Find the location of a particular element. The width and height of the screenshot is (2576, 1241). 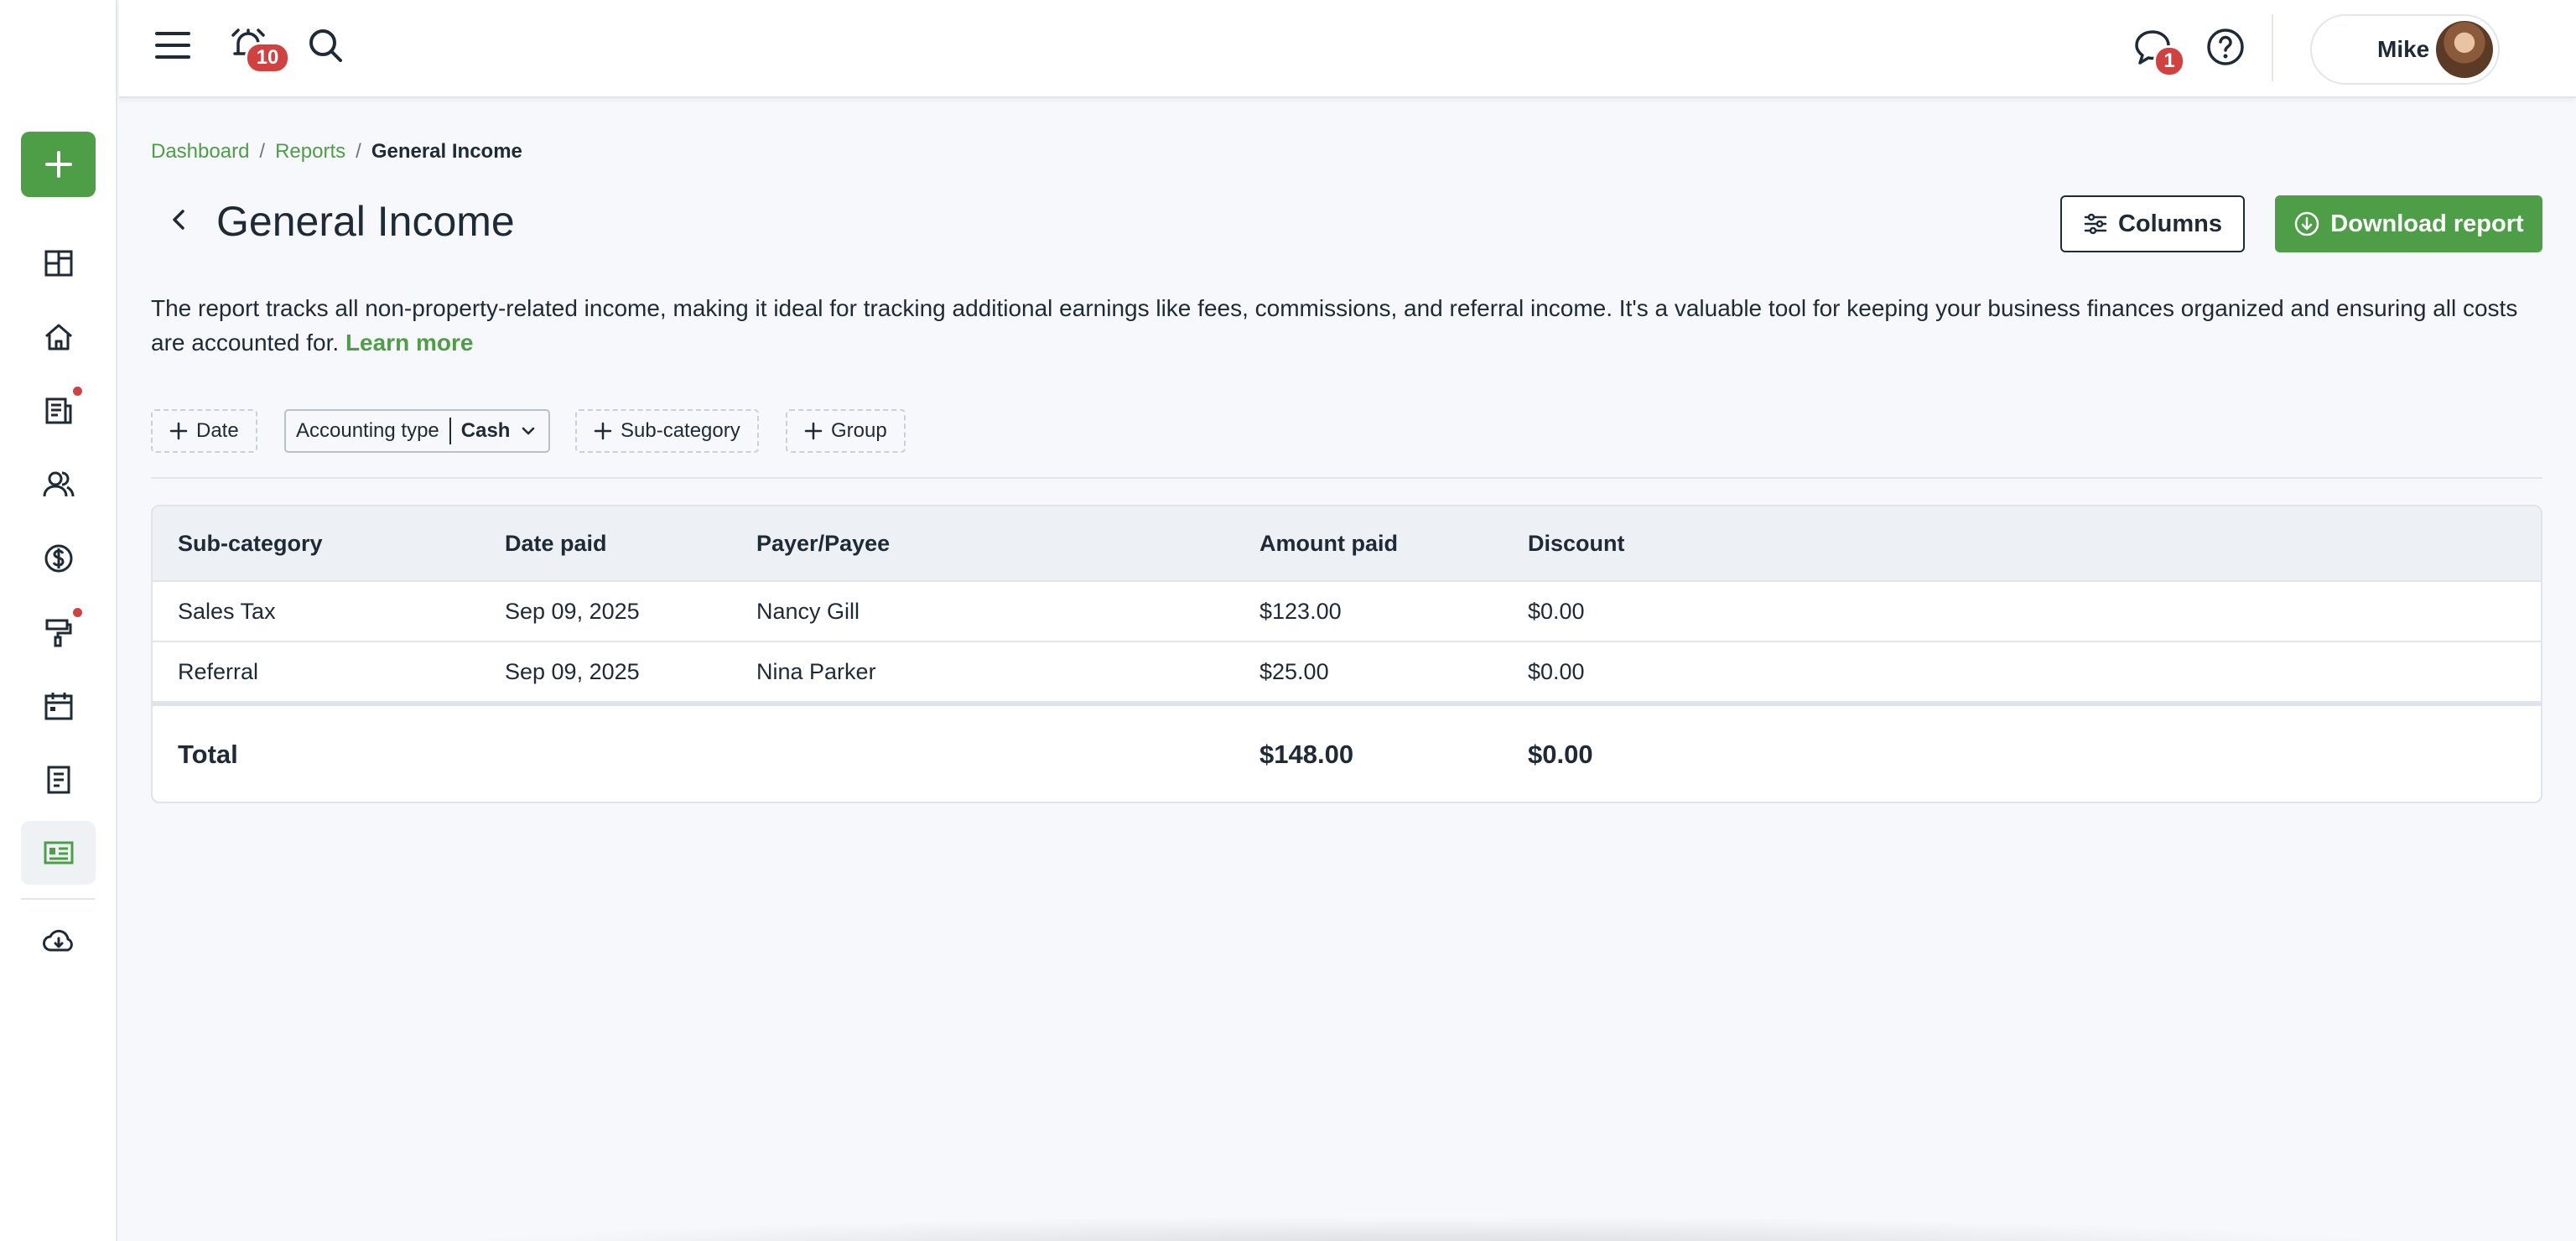

user-name: Mike is located at coordinates (2403, 49).